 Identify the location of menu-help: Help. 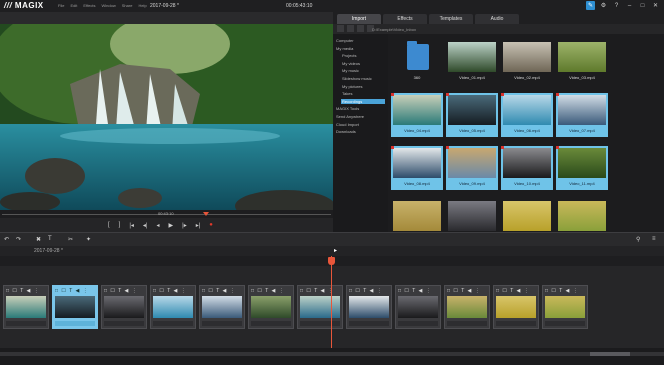
(142, 5).